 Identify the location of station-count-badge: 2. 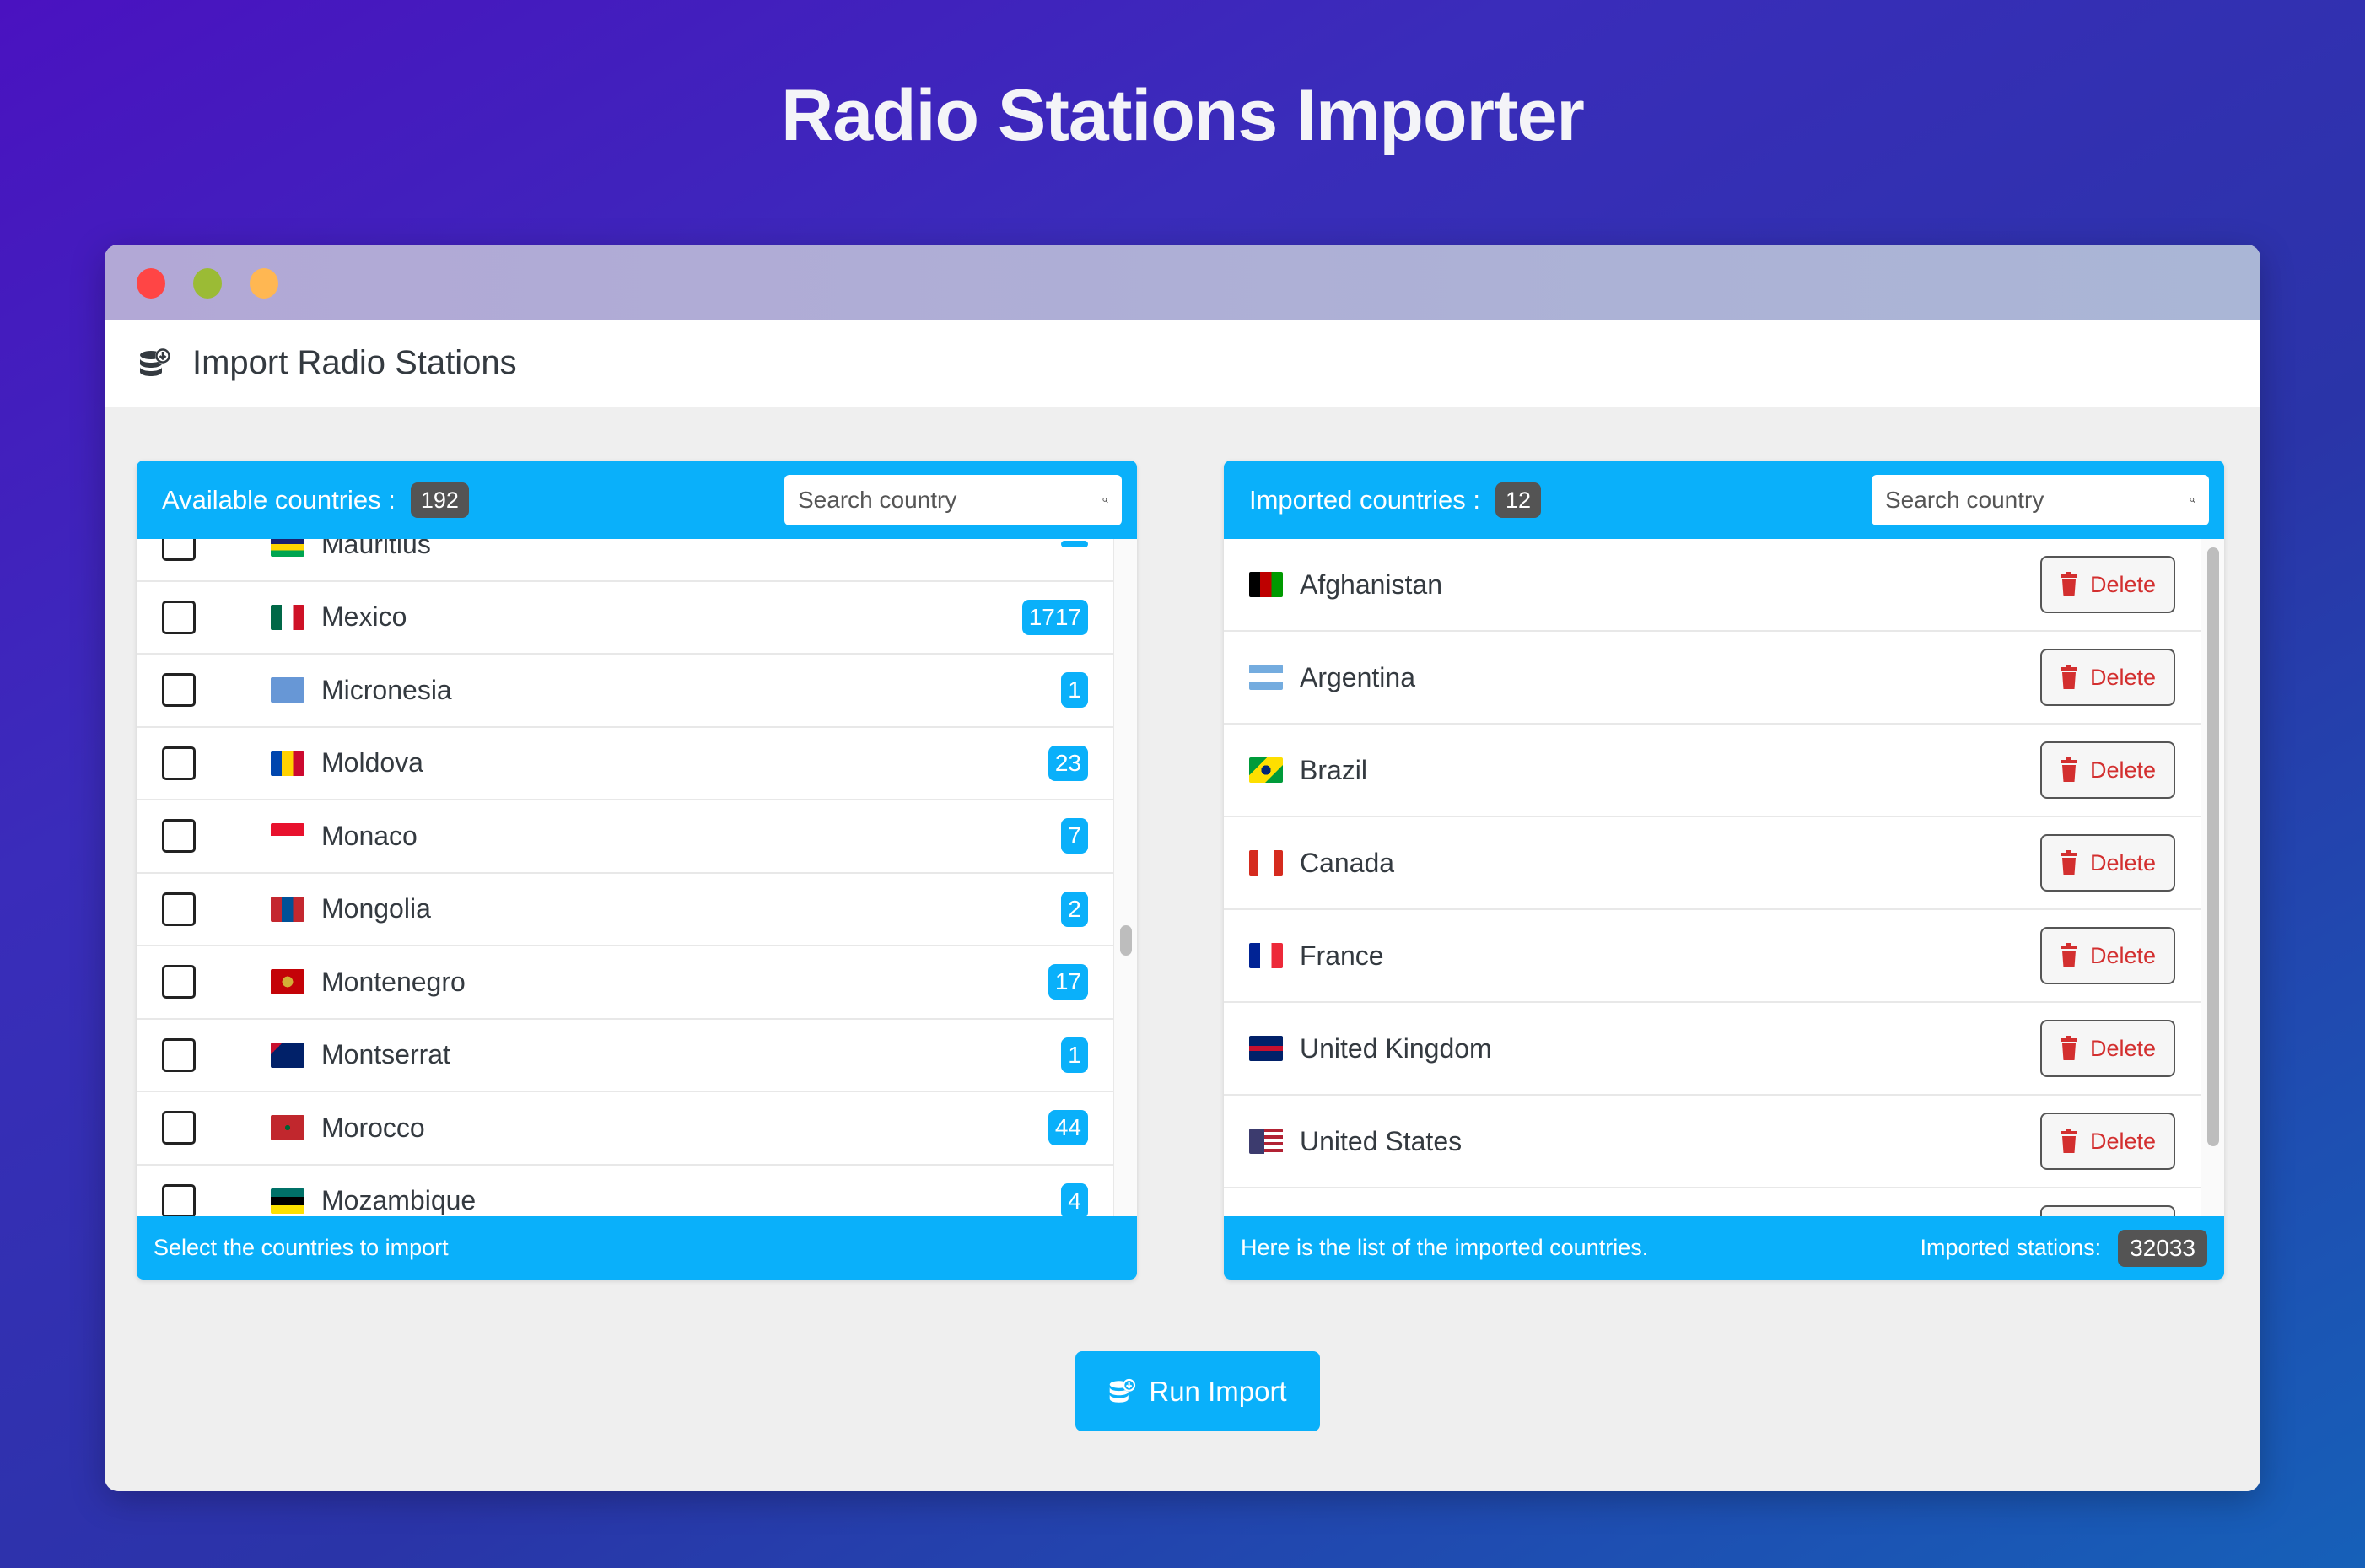
(1075, 909).